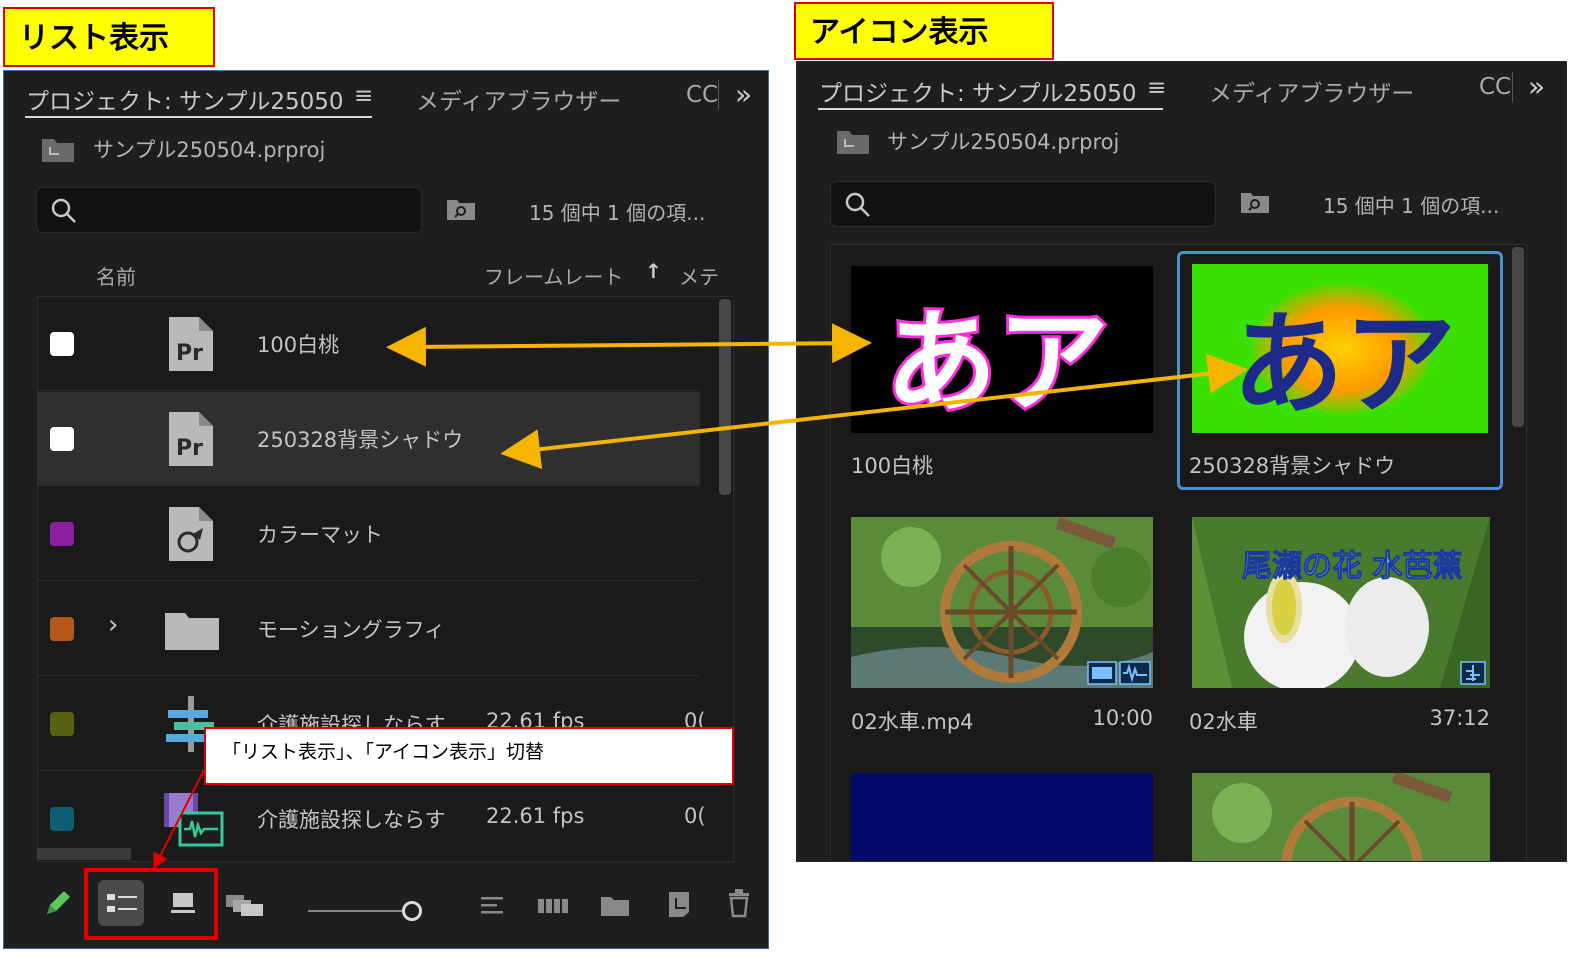  Describe the element at coordinates (553, 906) in the screenshot. I see `automate-to-sequence-icon` at that location.